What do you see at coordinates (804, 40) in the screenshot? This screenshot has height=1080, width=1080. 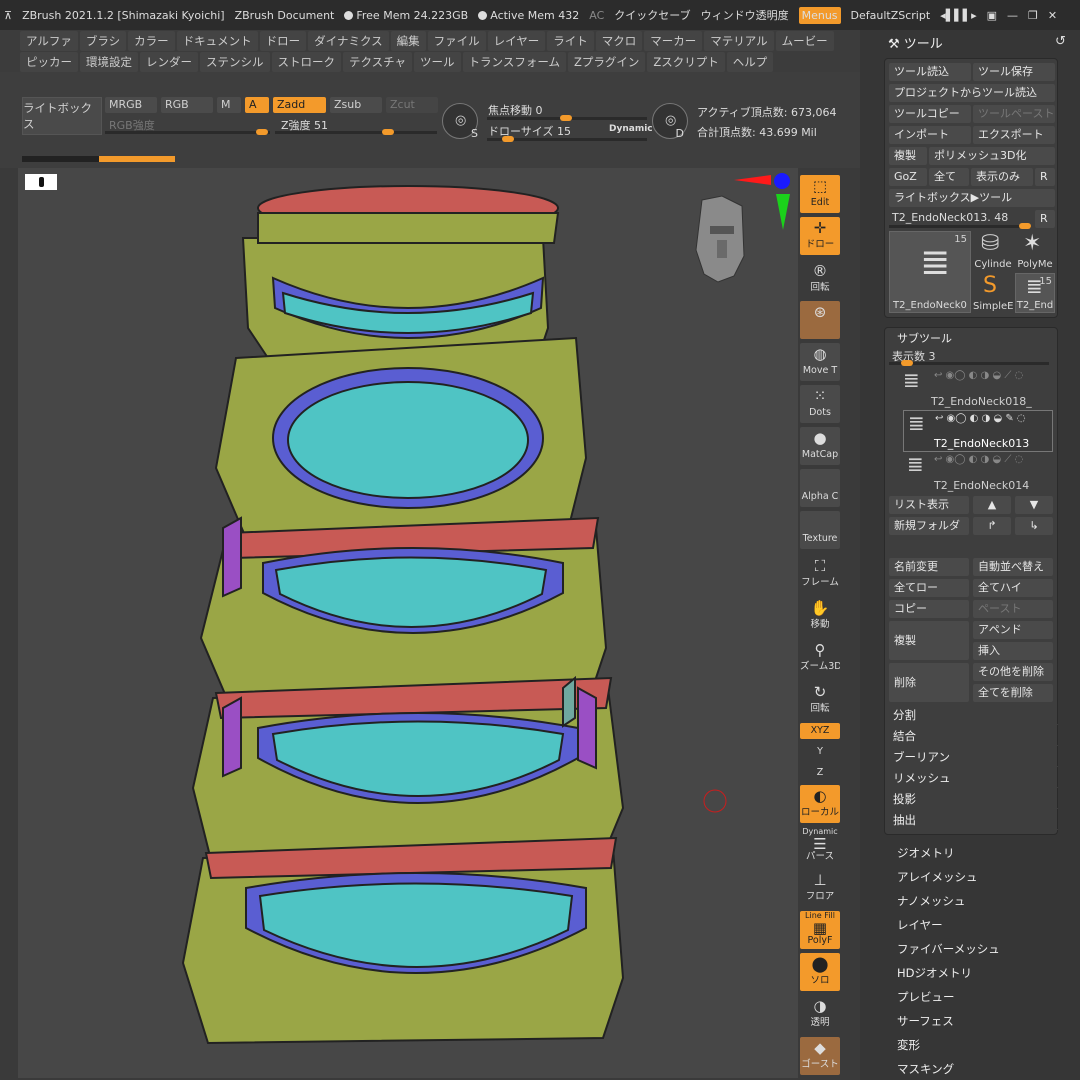 I see `menu-item: ムービー` at bounding box center [804, 40].